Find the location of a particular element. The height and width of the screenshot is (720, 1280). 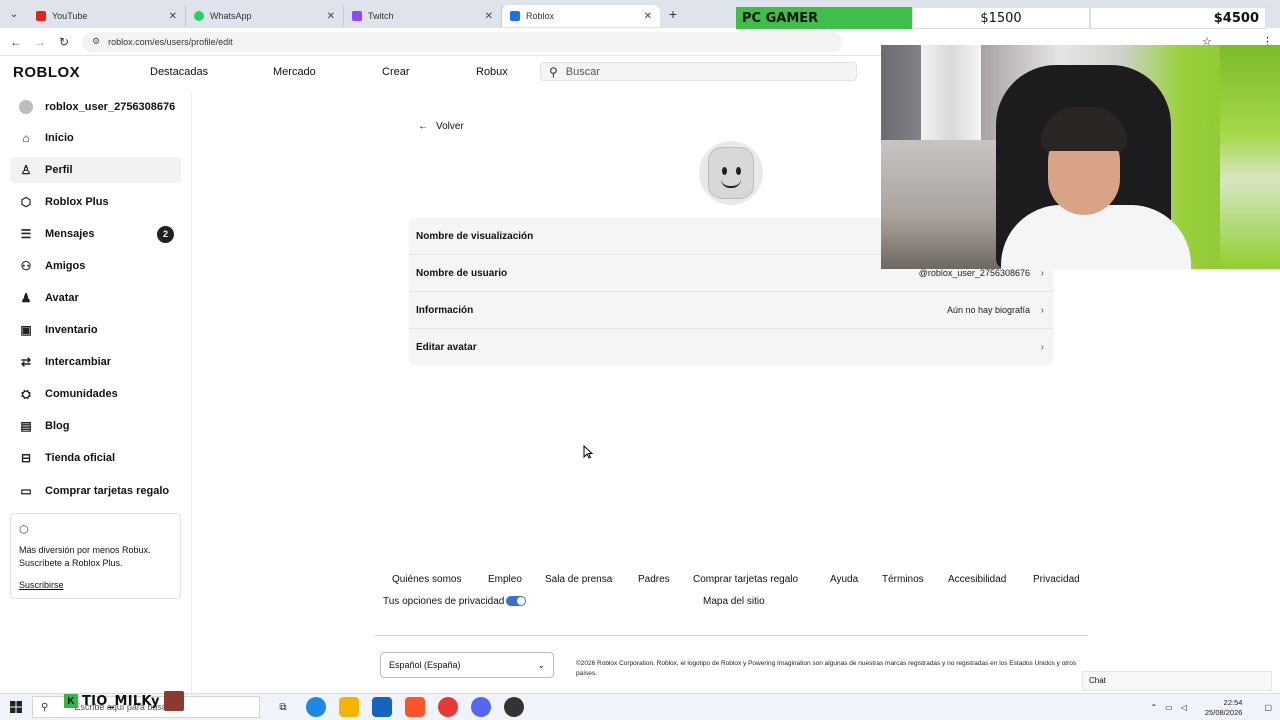

back-button: ← Volver is located at coordinates (441, 126).